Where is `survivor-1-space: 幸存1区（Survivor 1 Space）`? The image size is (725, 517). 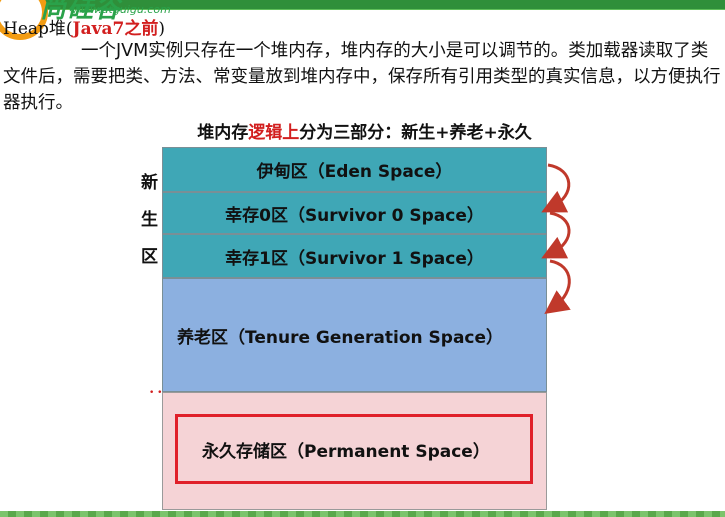
survivor-1-space: 幸存1区（Survivor 1 Space） is located at coordinates (354, 256).